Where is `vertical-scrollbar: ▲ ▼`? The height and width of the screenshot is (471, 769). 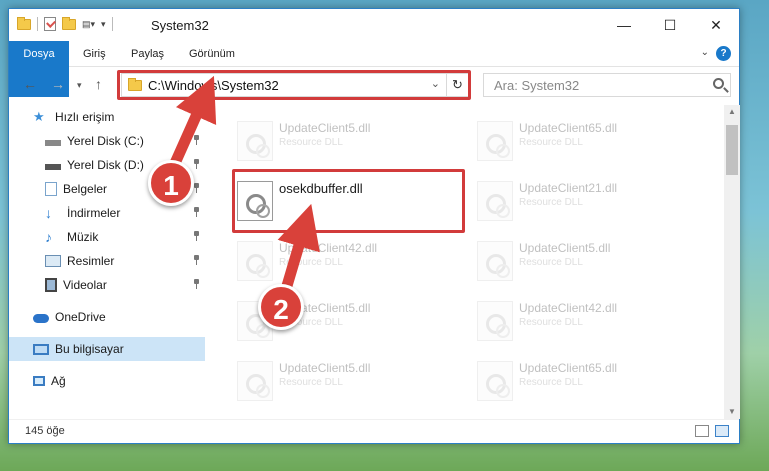
vertical-scrollbar: ▲ ▼ is located at coordinates (732, 262).